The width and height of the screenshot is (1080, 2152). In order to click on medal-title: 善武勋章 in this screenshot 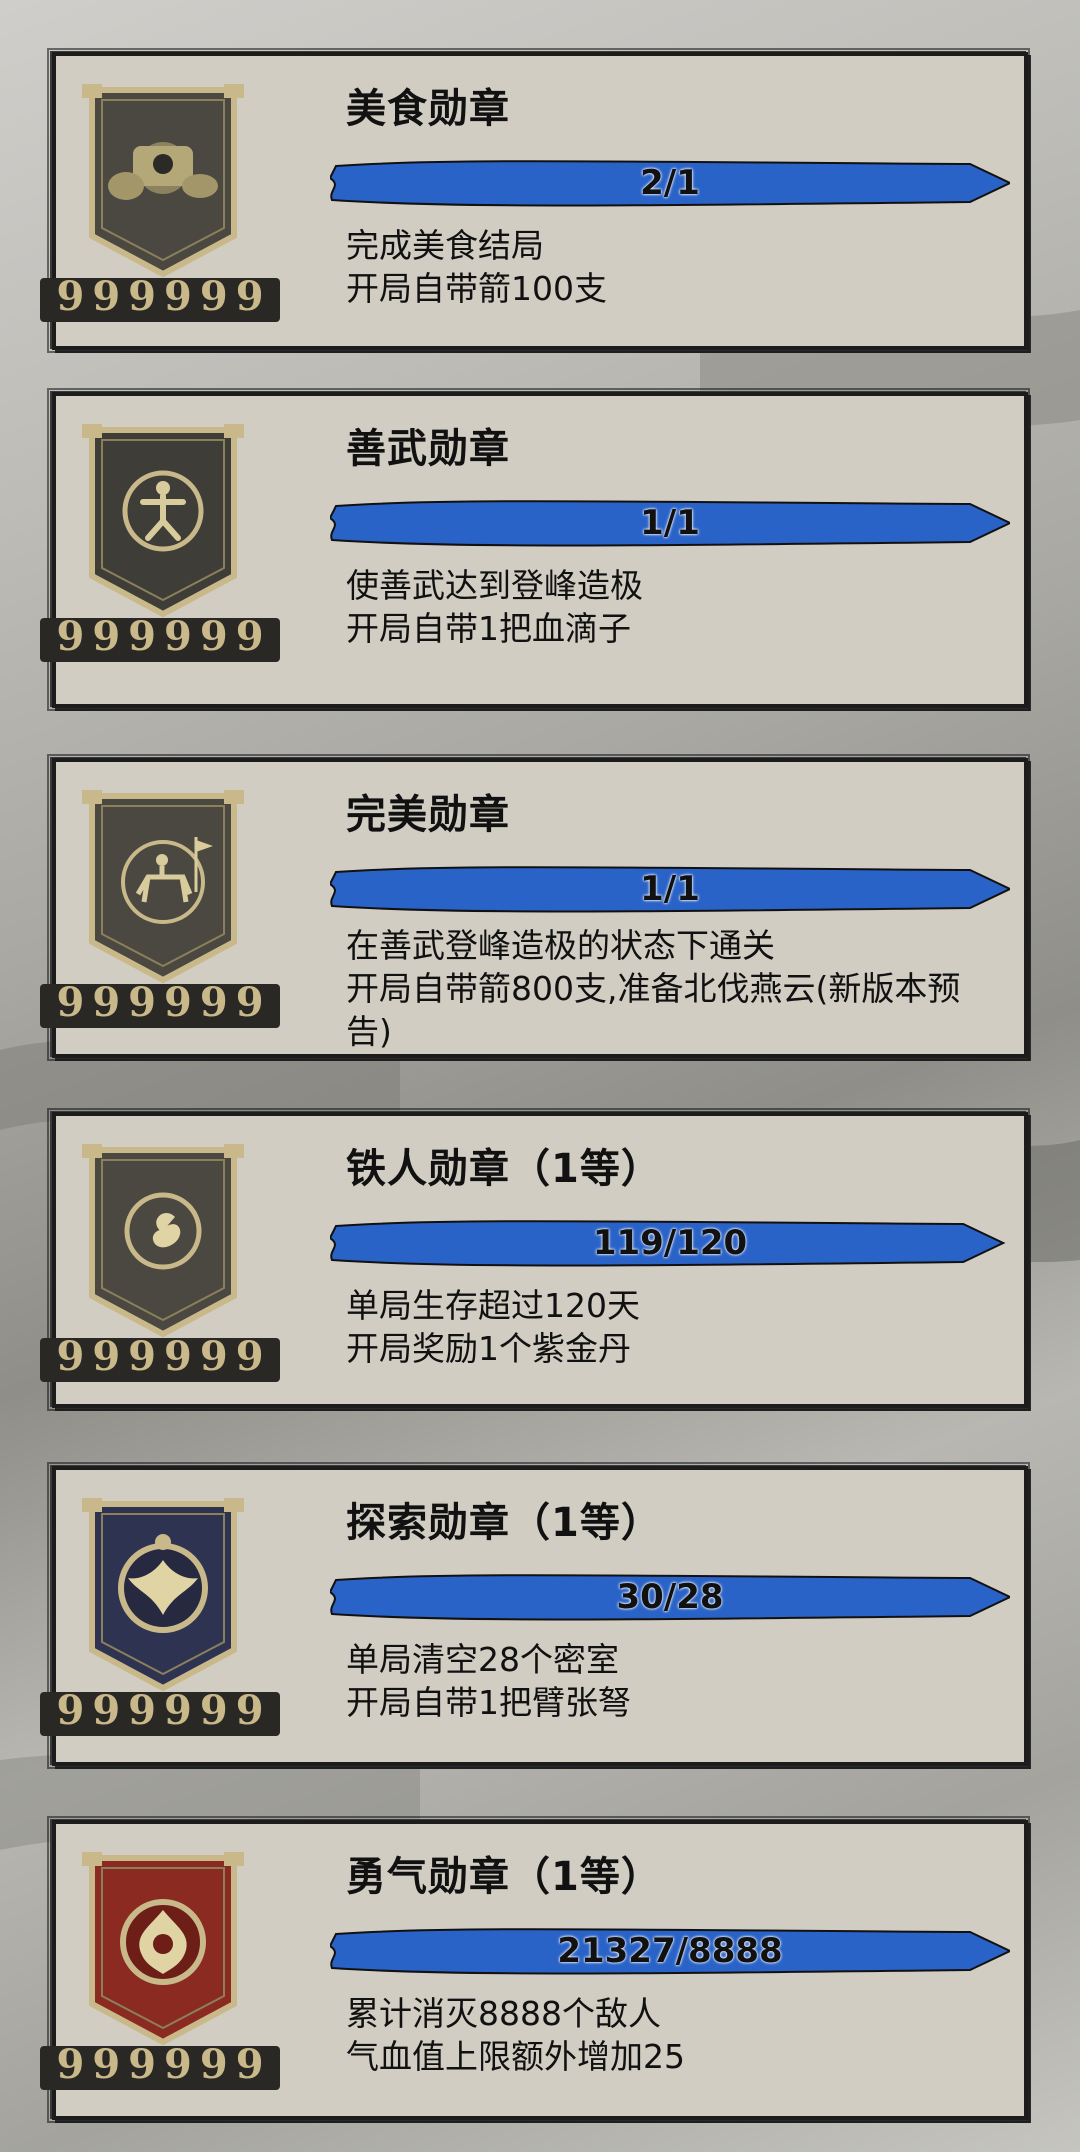, I will do `click(428, 449)`.